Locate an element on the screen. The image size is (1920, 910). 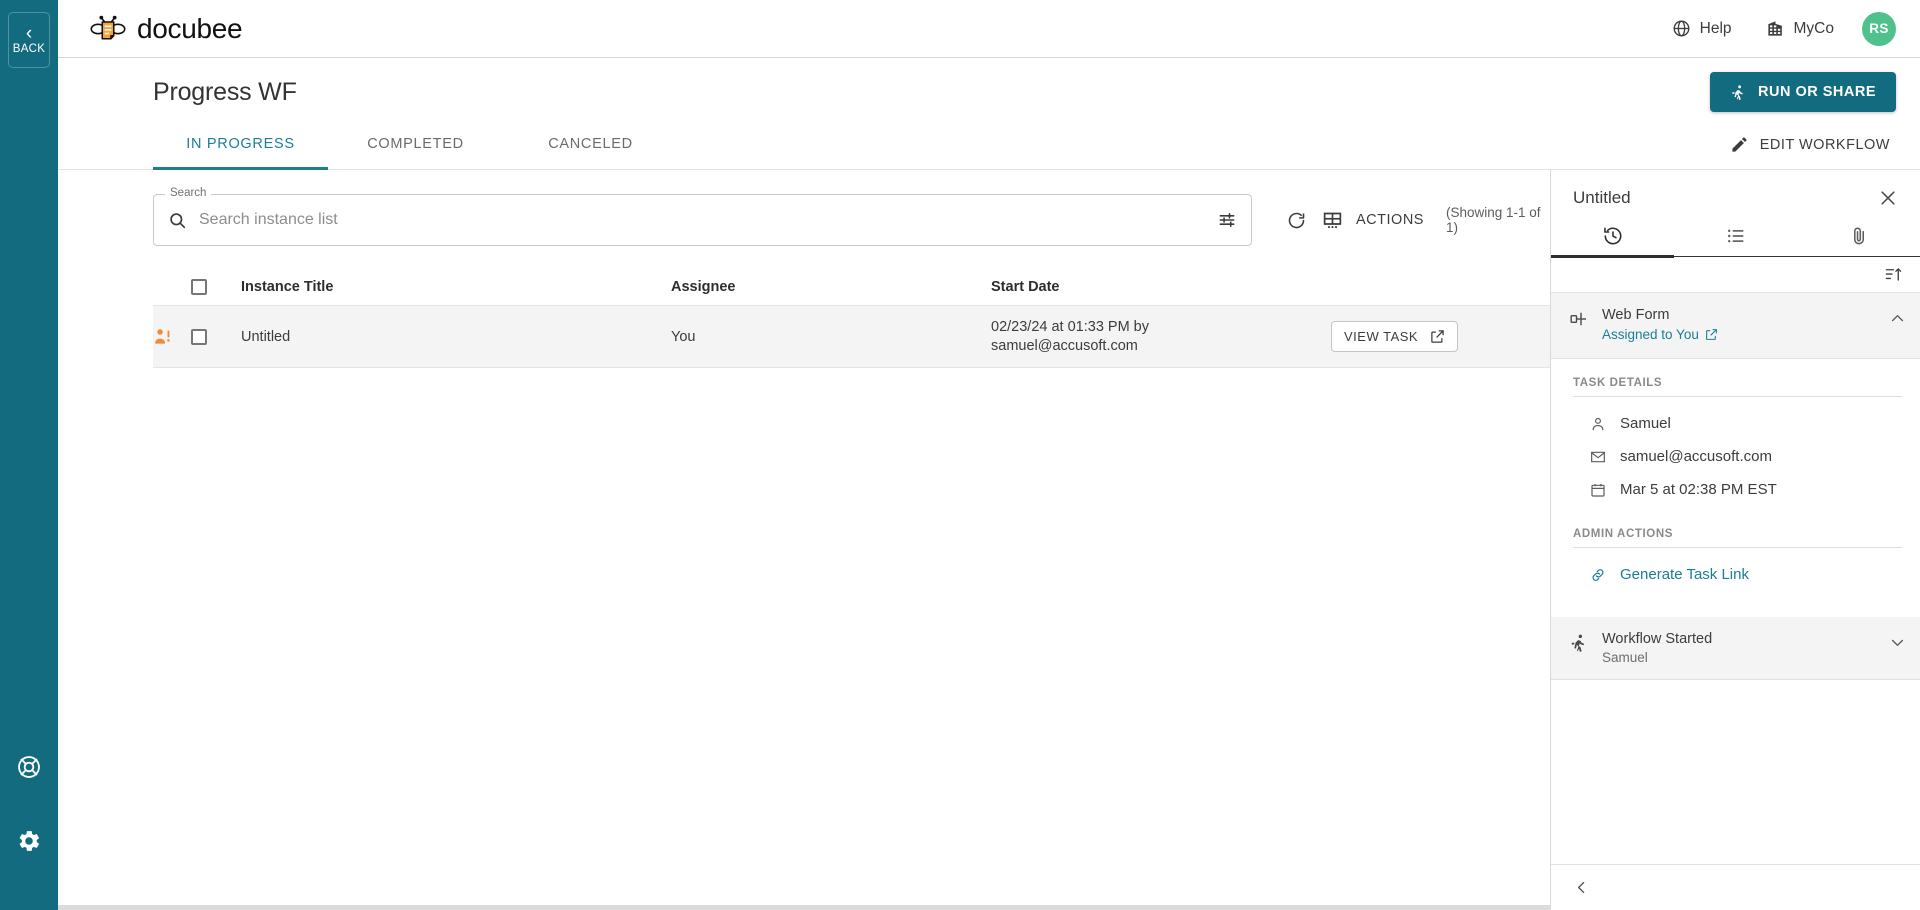
showing-count: (Showing 1-1 of 1) is located at coordinates (1493, 220).